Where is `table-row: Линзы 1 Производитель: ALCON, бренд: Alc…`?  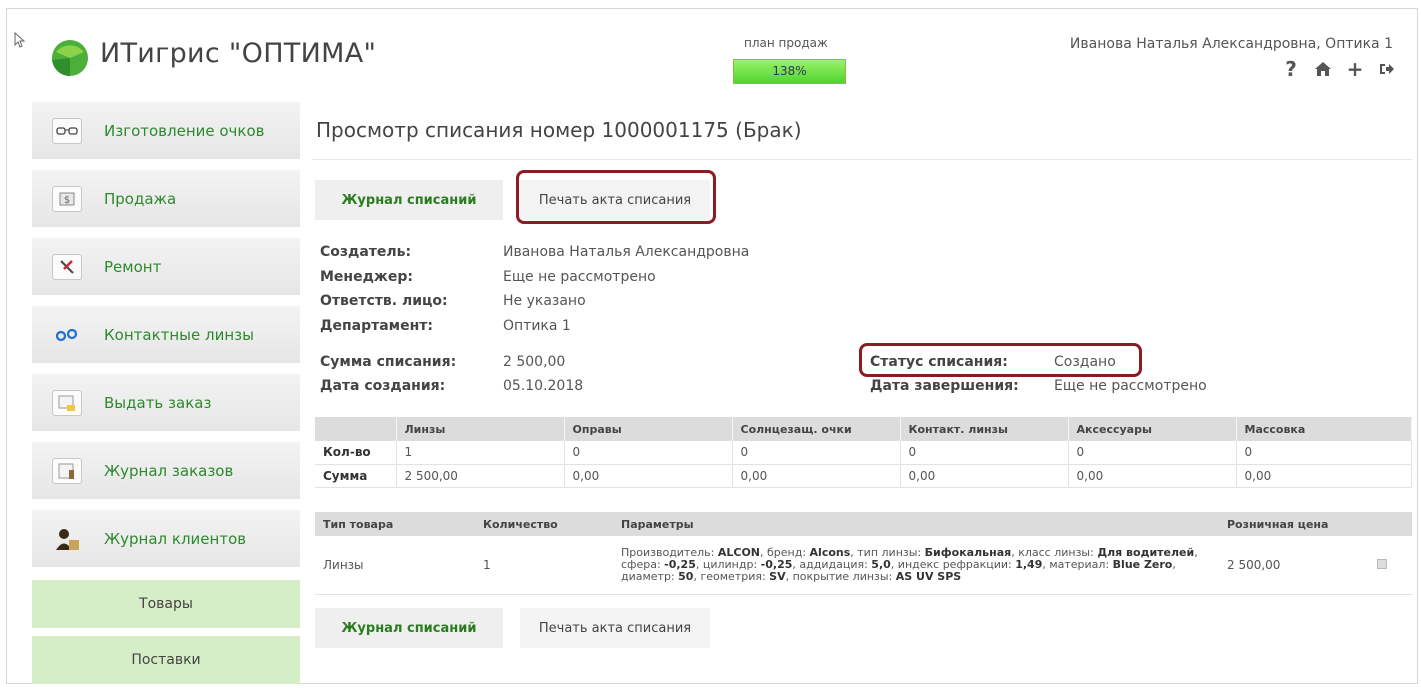
table-row: Линзы 1 Производитель: ALCON, бренд: Alc… is located at coordinates (863, 565).